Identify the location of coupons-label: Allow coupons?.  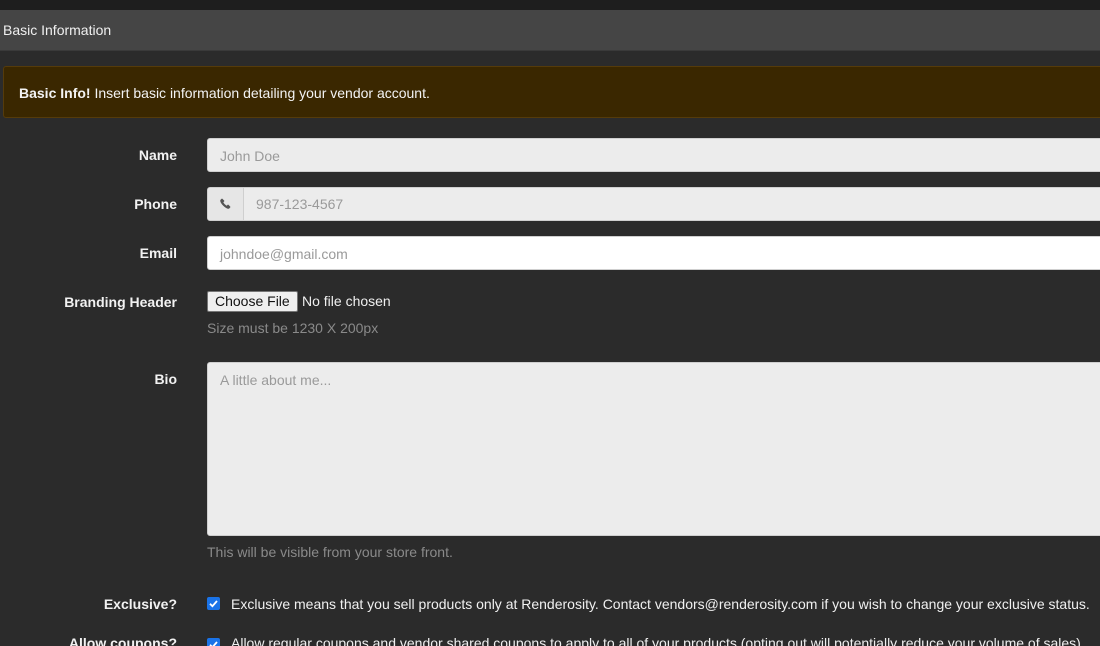
(122, 640).